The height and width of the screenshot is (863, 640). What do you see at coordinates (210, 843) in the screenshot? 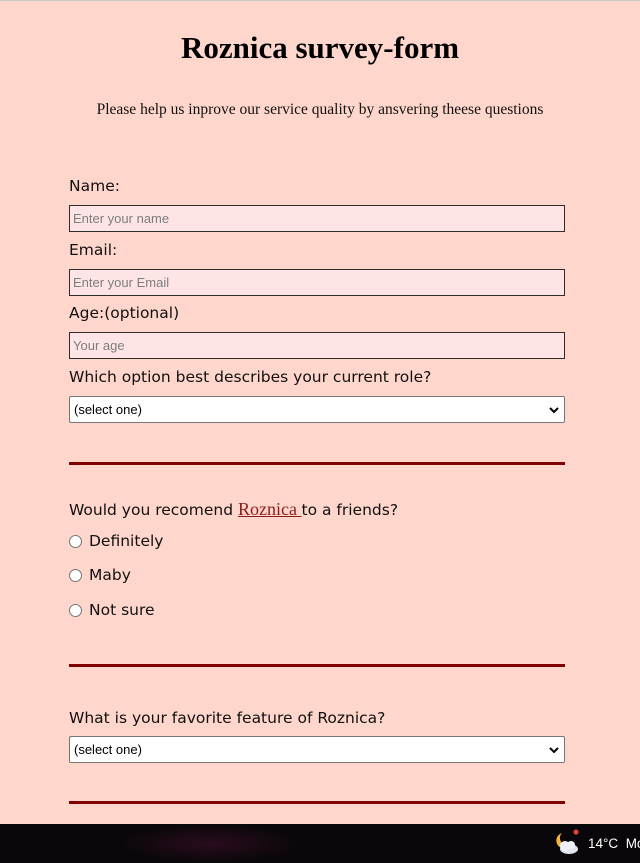
I see `taskbar-app-glow` at bounding box center [210, 843].